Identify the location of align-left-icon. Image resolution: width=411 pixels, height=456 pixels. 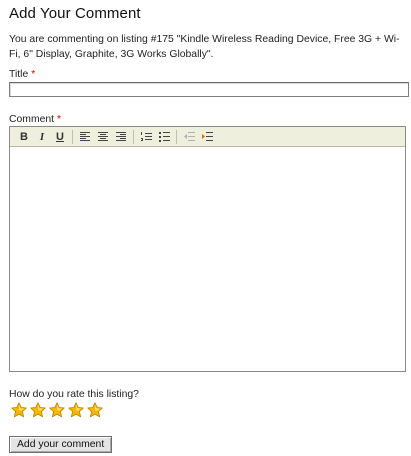
(85, 136).